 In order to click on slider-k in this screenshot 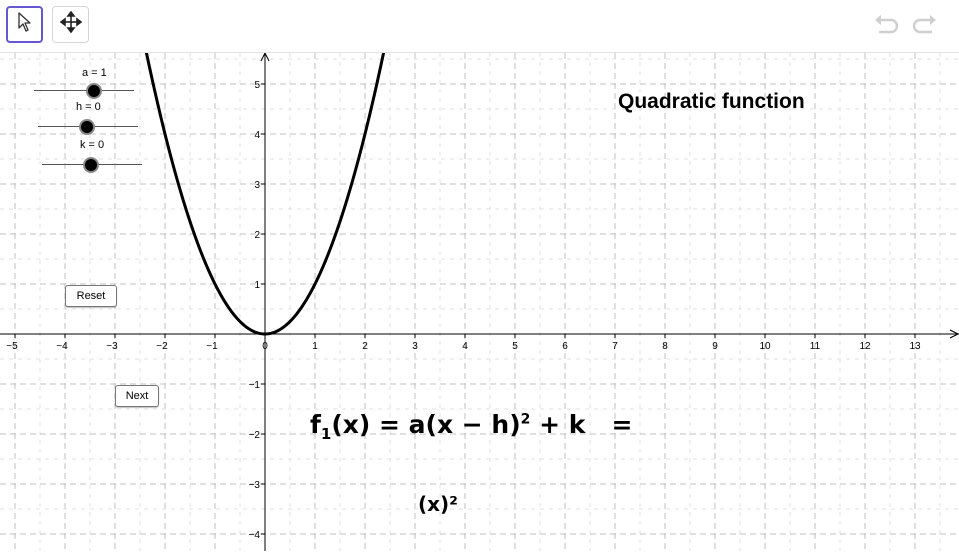, I will do `click(92, 165)`.